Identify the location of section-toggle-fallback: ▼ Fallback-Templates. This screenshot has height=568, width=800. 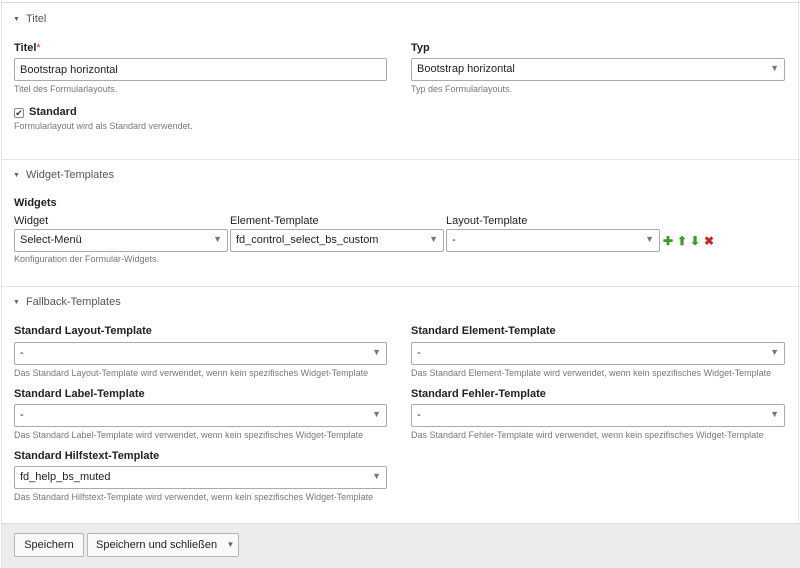
(67, 302).